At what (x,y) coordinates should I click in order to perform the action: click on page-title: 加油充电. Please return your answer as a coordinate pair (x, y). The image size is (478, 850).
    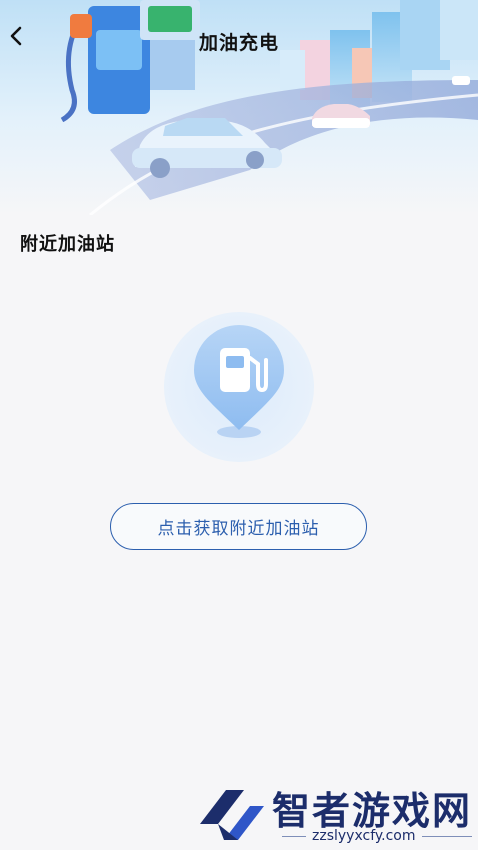
    Looking at the image, I should click on (238, 43).